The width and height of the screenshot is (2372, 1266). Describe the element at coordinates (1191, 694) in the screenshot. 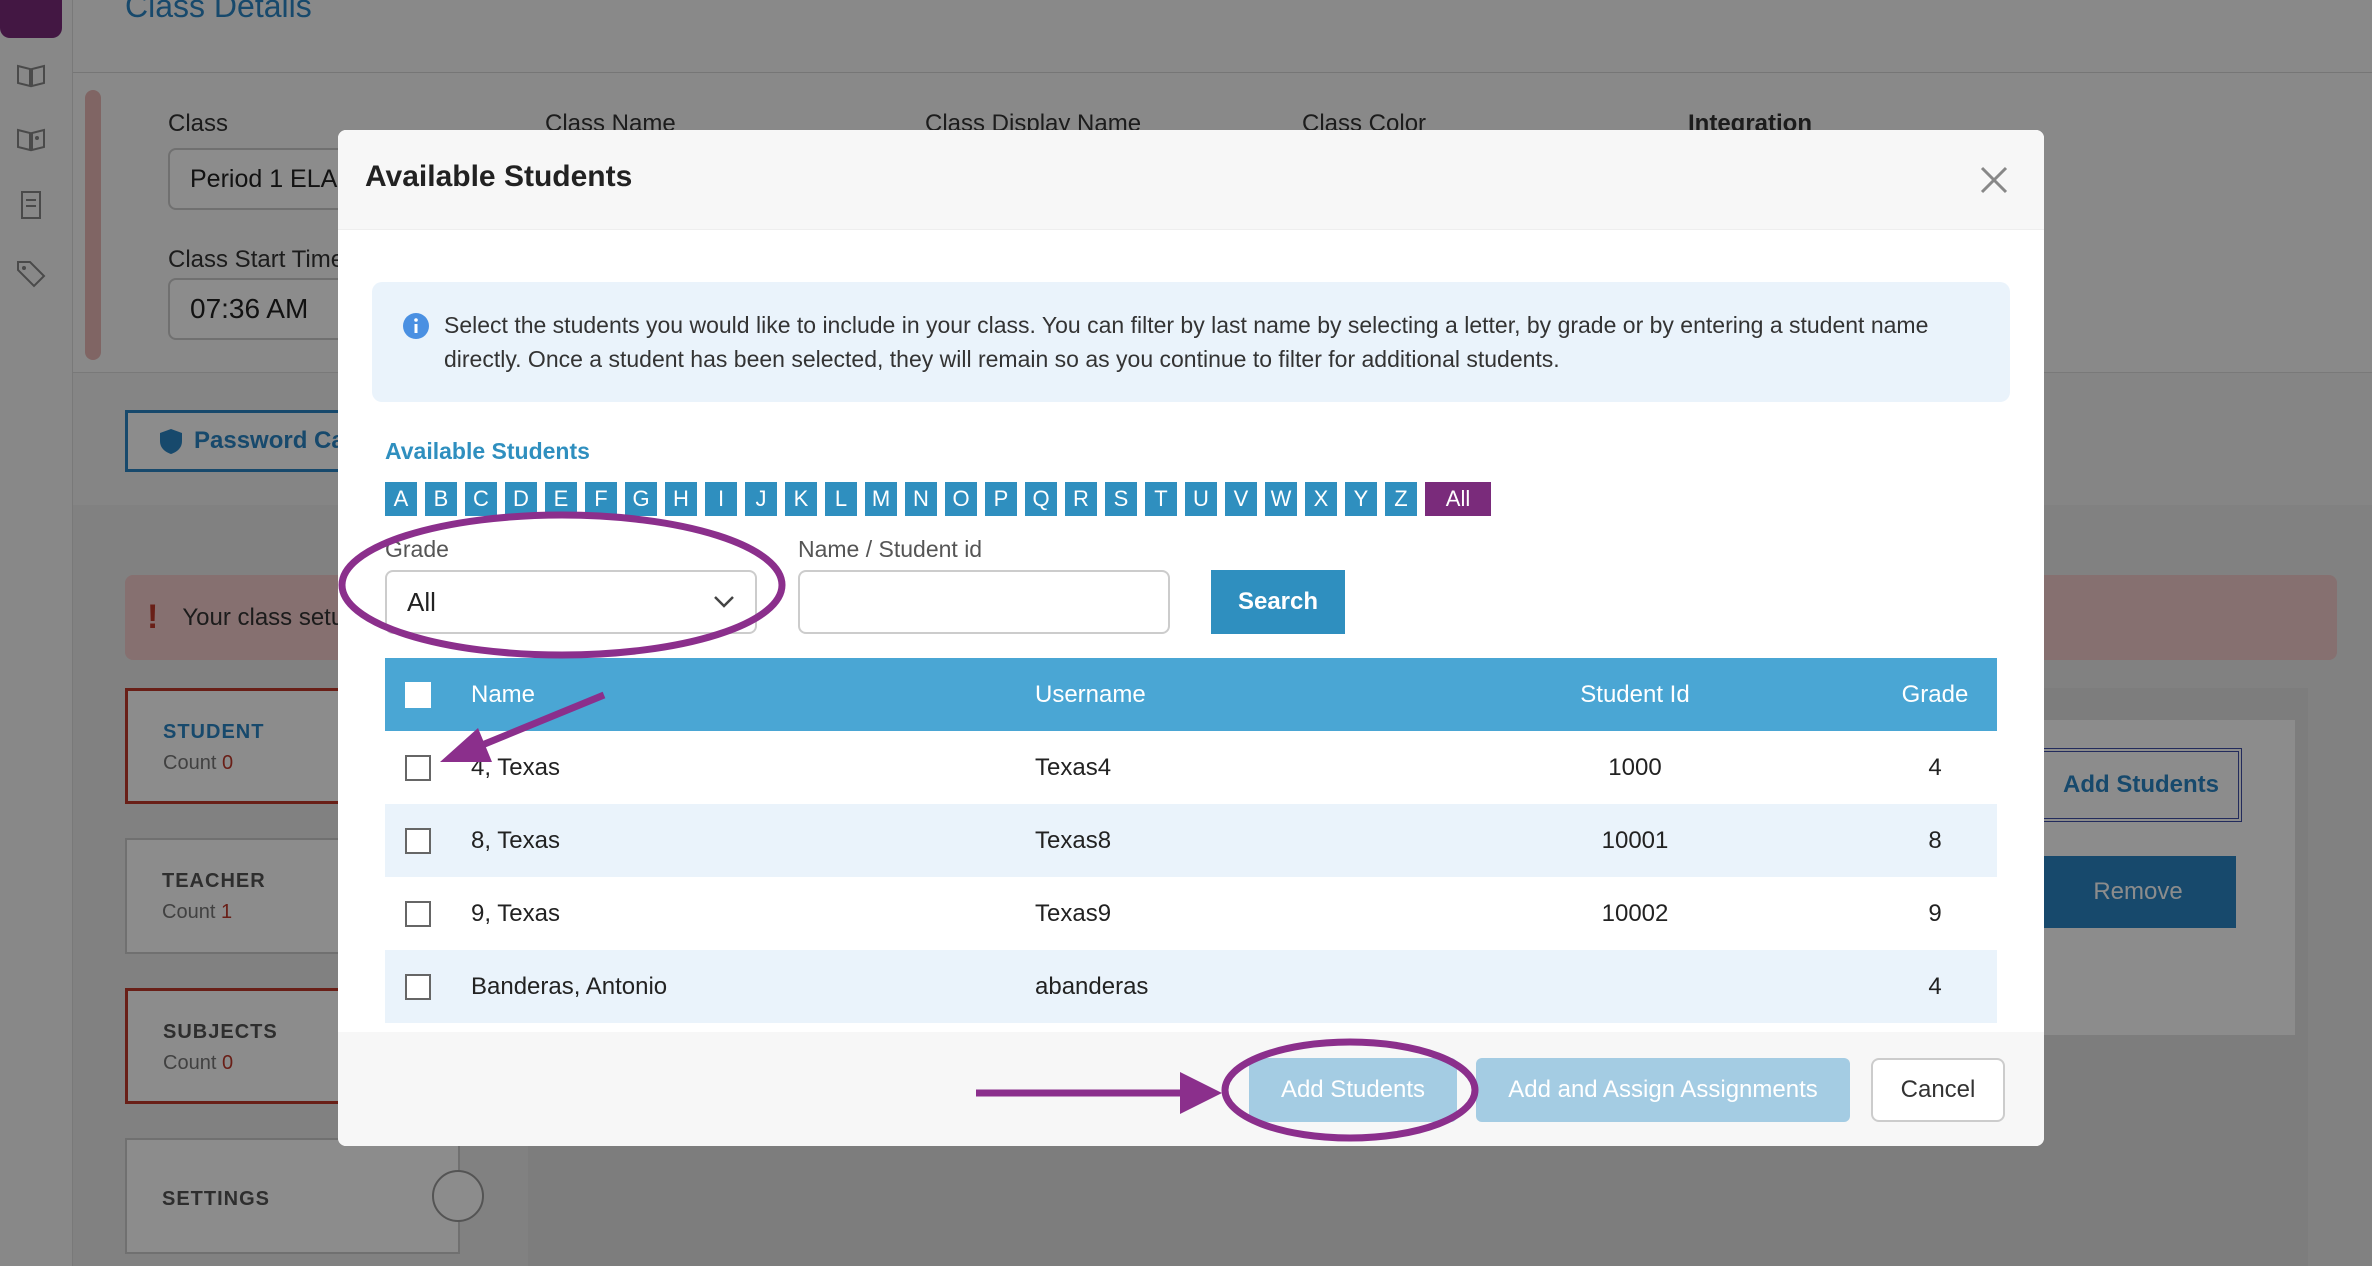

I see `table-header: Name Username Student Id Grade` at that location.